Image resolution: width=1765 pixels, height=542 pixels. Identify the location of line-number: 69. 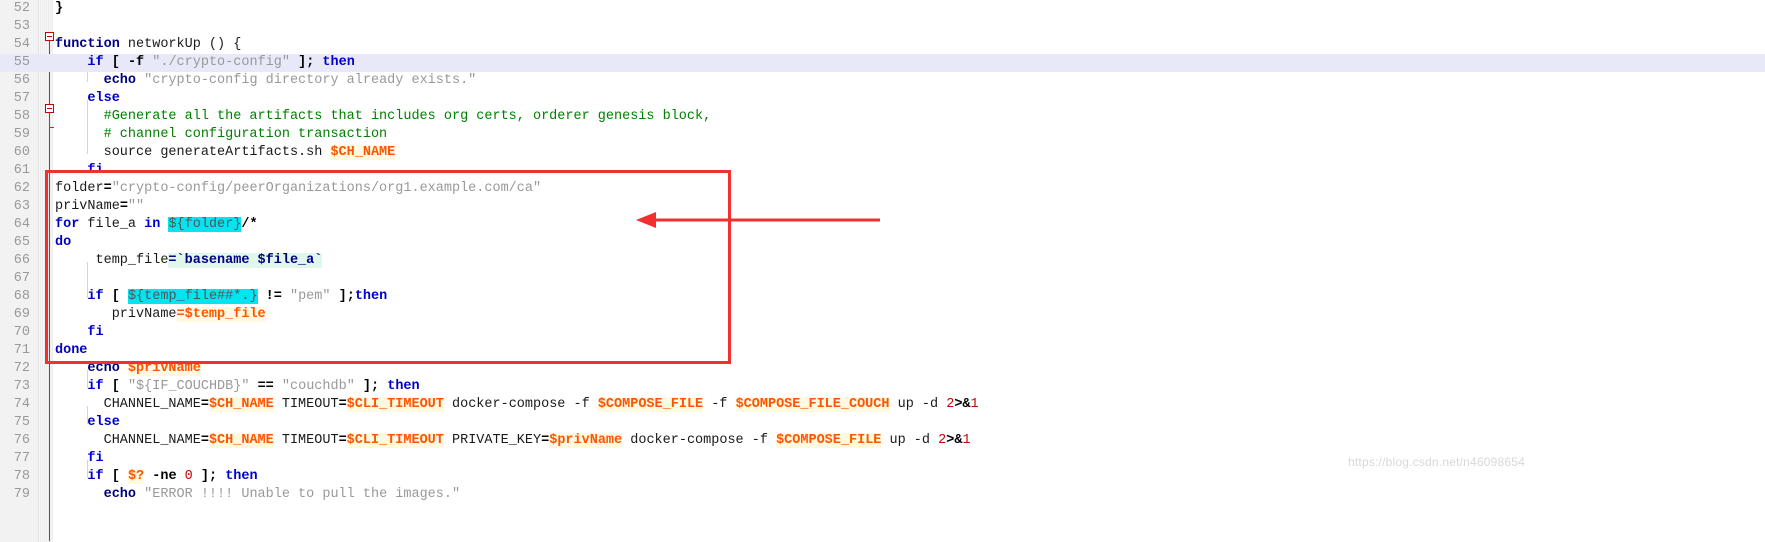
(21, 314).